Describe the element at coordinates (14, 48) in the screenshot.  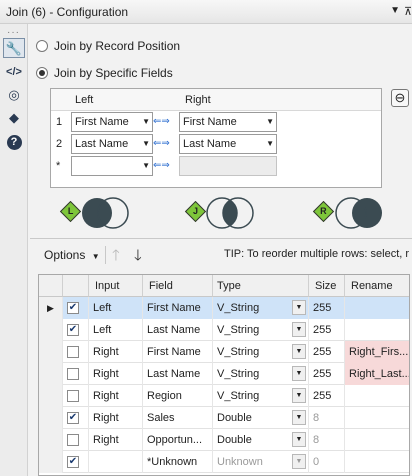
I see `wrench-icon: 🔧` at that location.